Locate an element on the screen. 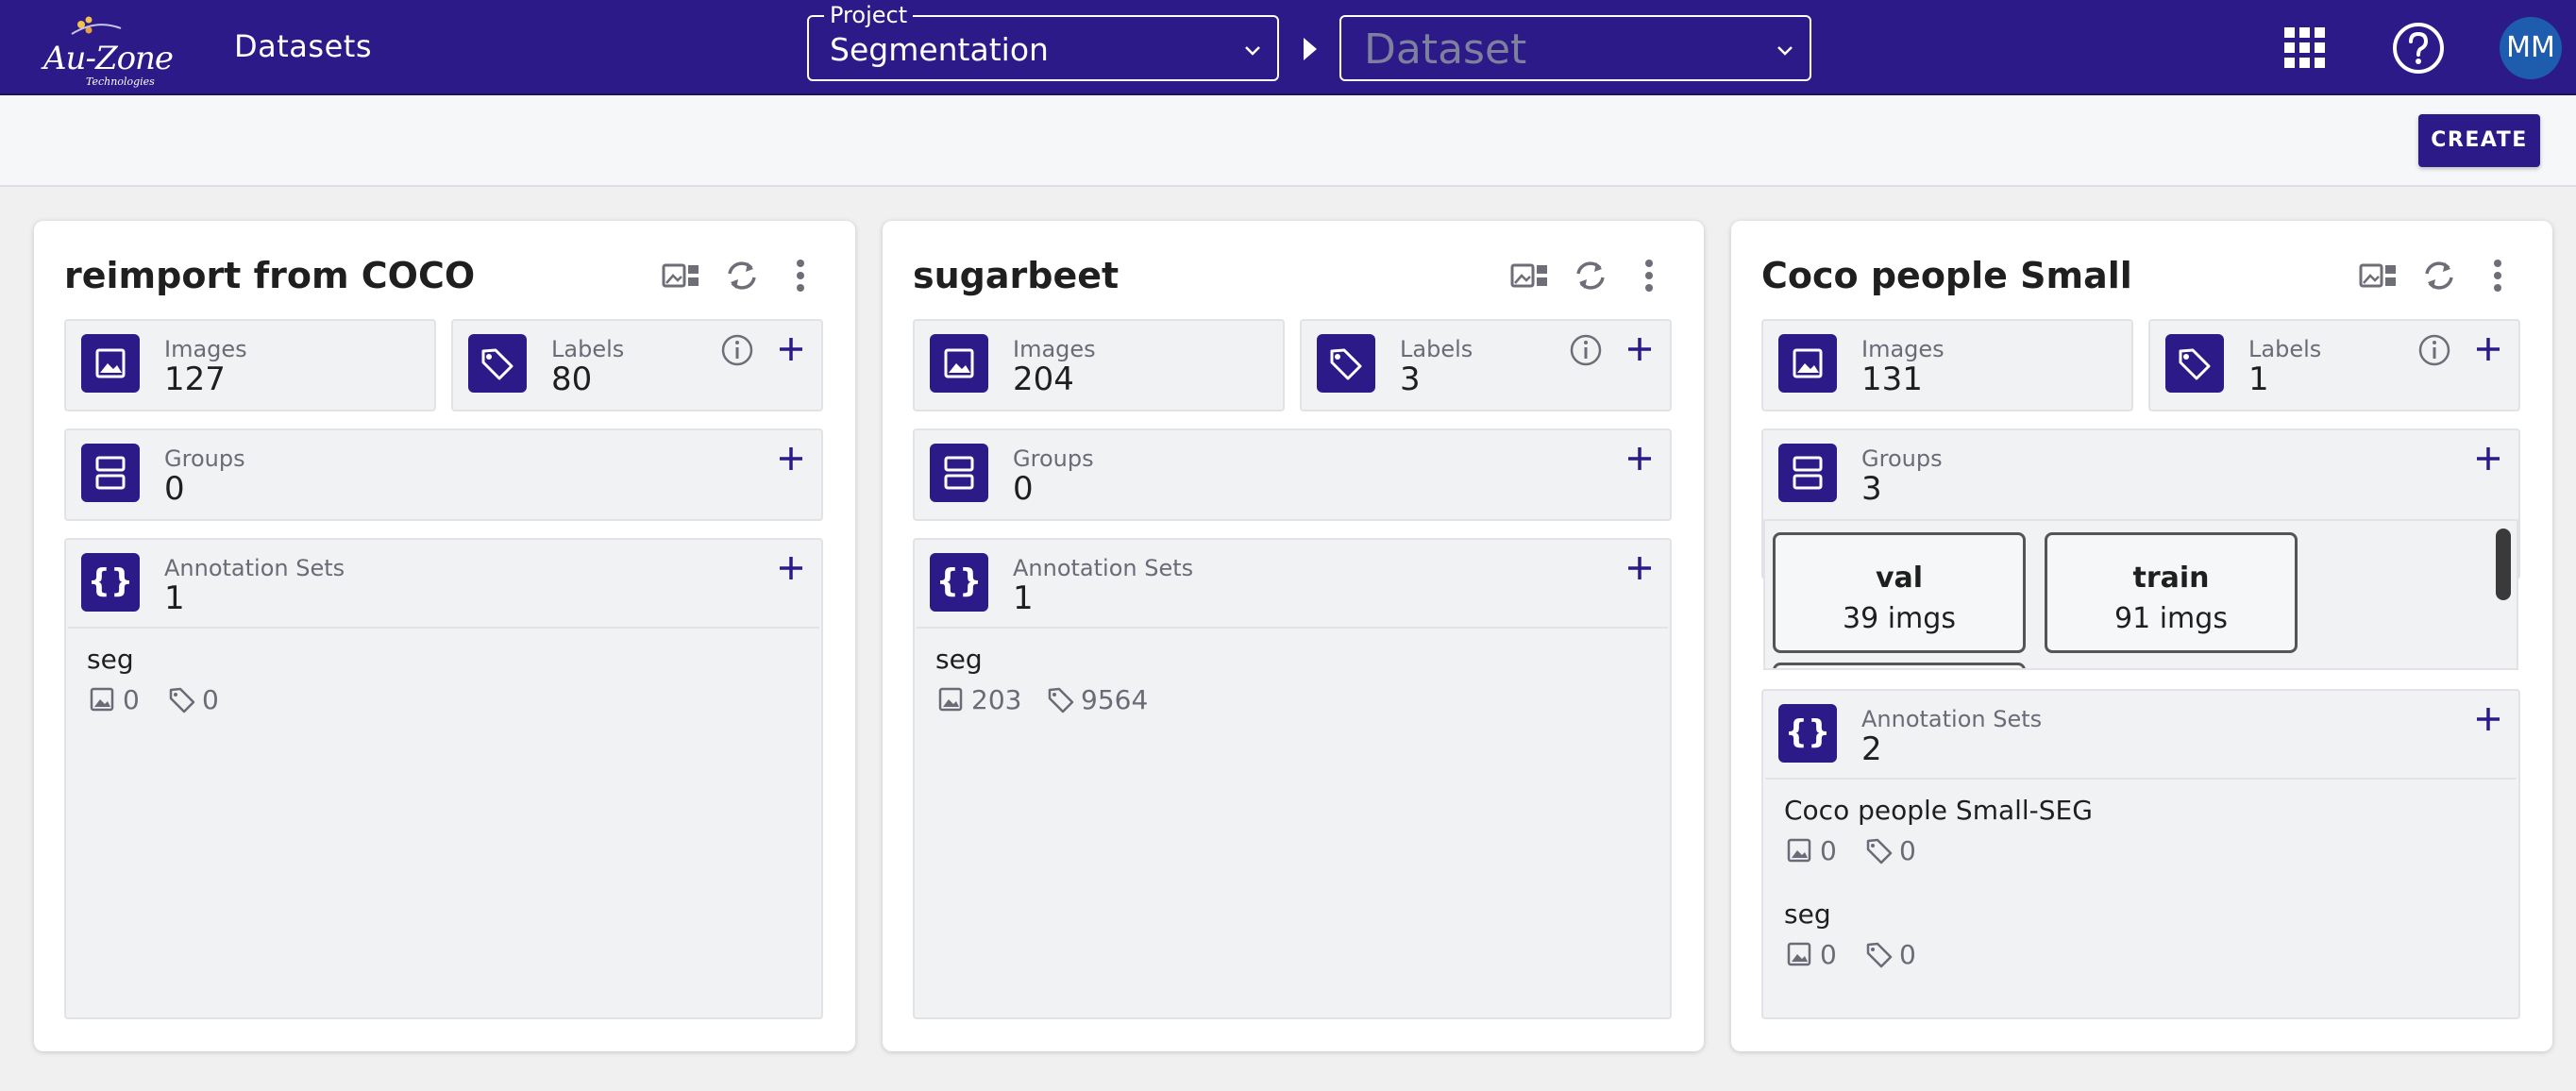 The height and width of the screenshot is (1091, 2576). user-avatar: MM is located at coordinates (2531, 48).